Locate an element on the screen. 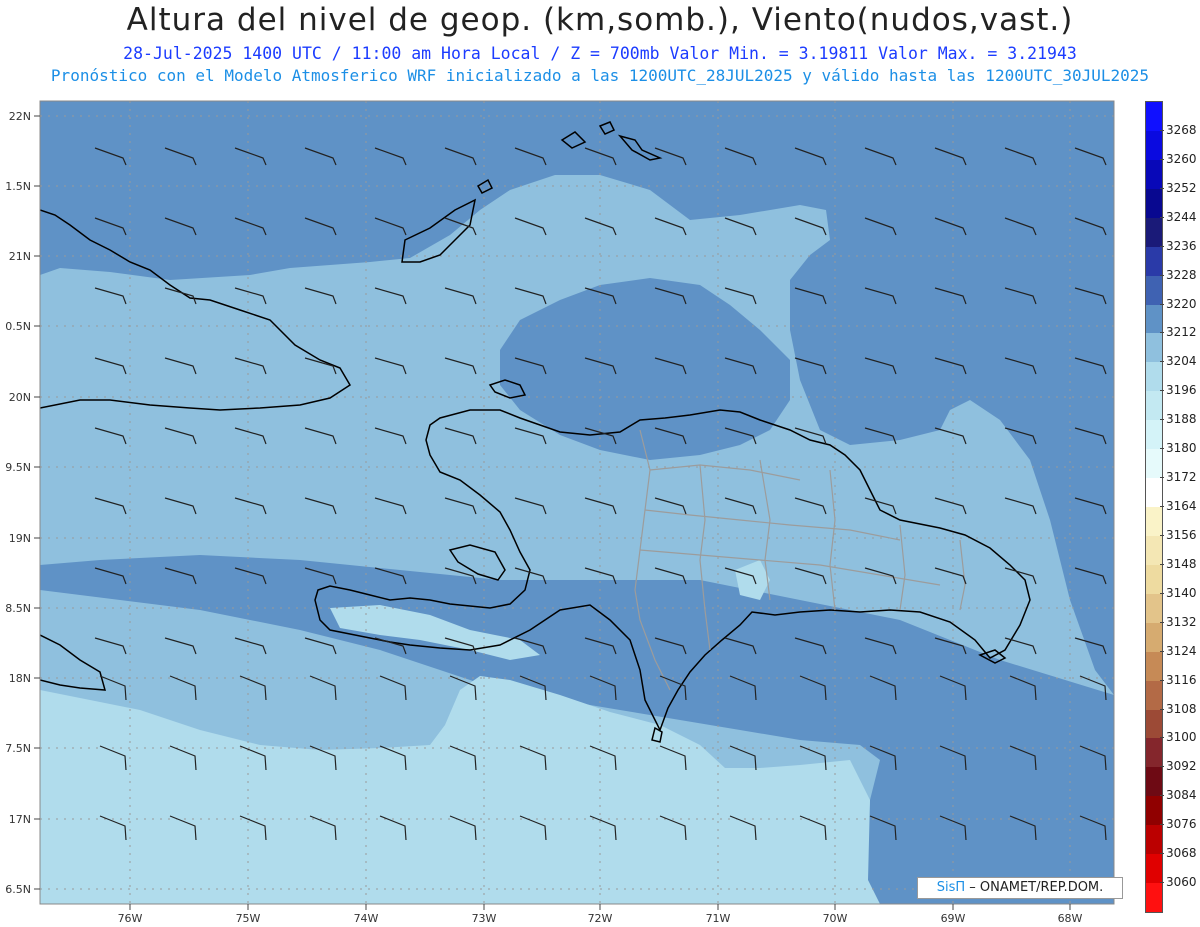 This screenshot has width=1200, height=927. legend-label: 3228 is located at coordinates (1181, 274).